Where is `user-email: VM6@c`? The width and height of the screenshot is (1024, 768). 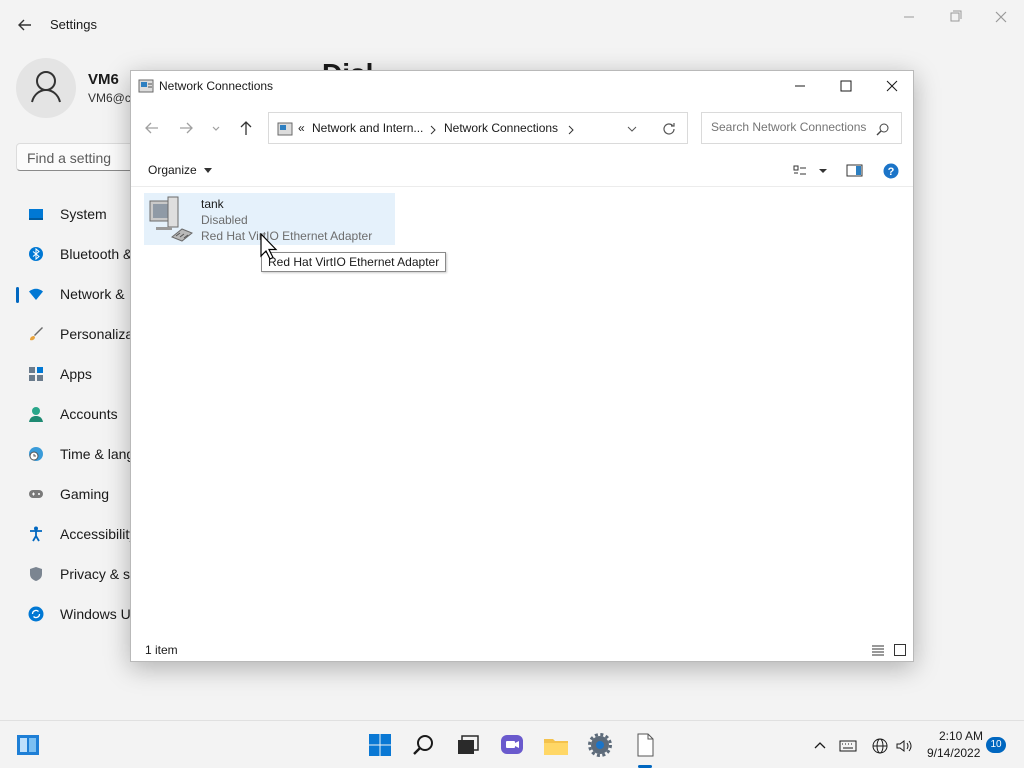
user-email: VM6@c is located at coordinates (109, 98).